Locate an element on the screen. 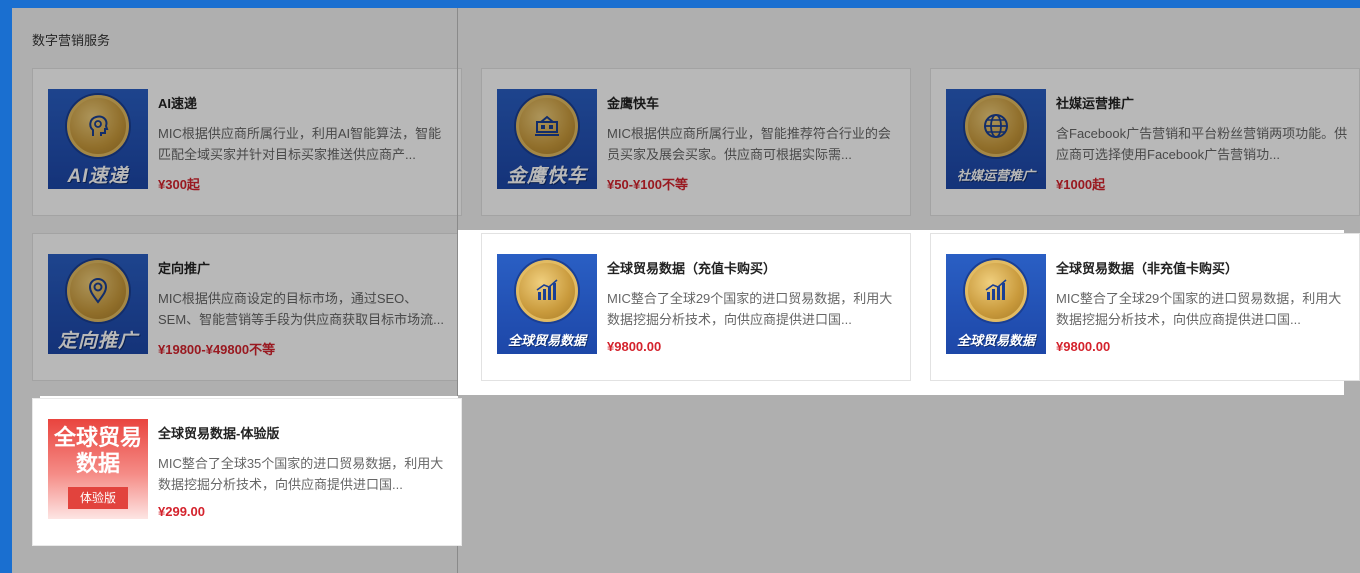 The width and height of the screenshot is (1360, 573). service-thumbnail: AI速递 is located at coordinates (98, 139).